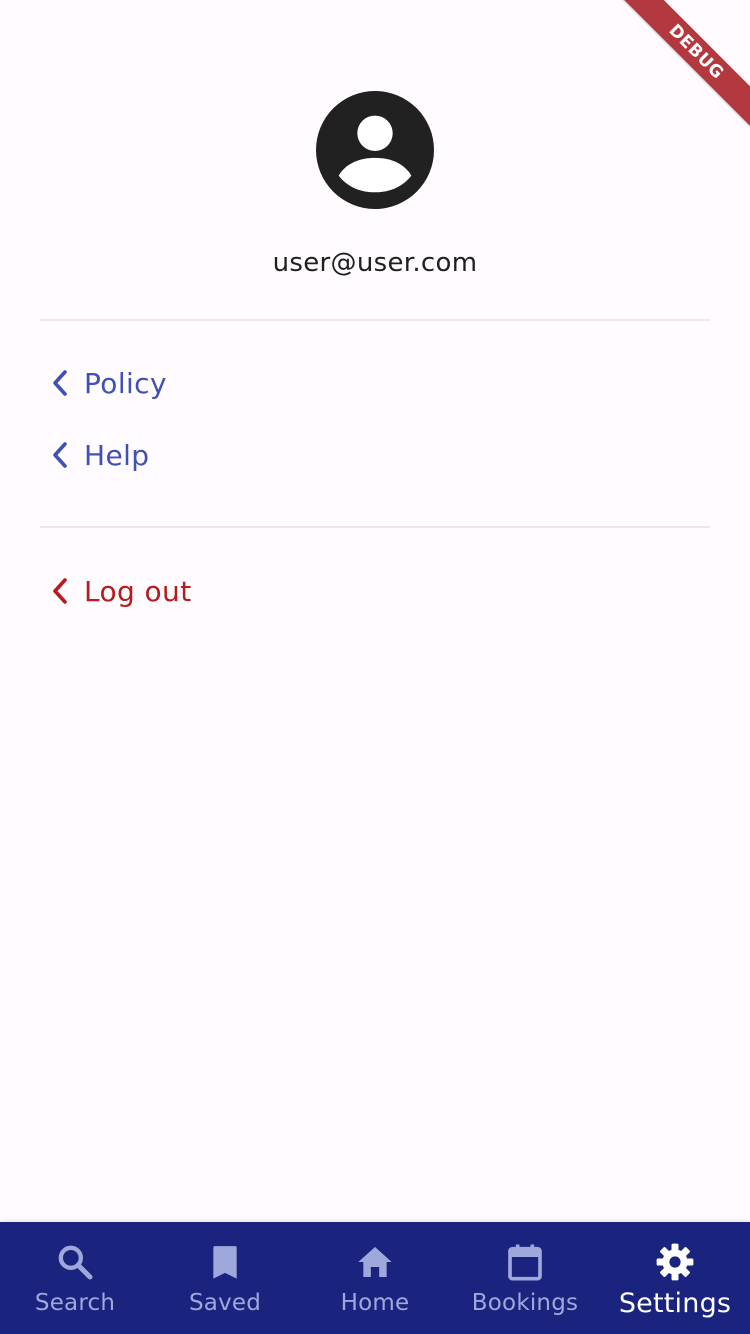  What do you see at coordinates (125, 383) in the screenshot?
I see `menu-item-label: Policy` at bounding box center [125, 383].